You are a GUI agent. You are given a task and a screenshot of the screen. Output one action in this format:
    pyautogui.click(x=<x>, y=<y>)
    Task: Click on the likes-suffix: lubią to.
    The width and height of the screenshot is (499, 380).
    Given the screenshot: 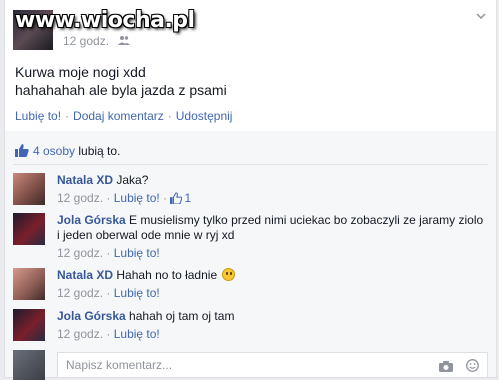 What is the action you would take?
    pyautogui.click(x=98, y=151)
    